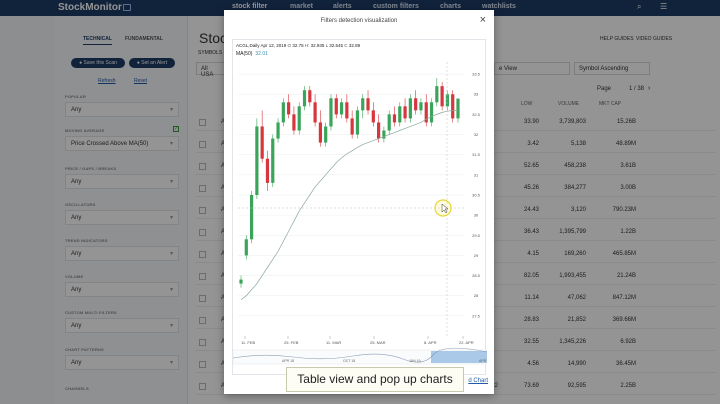  I want to click on popup-chart-link: d Chart, so click(478, 381).